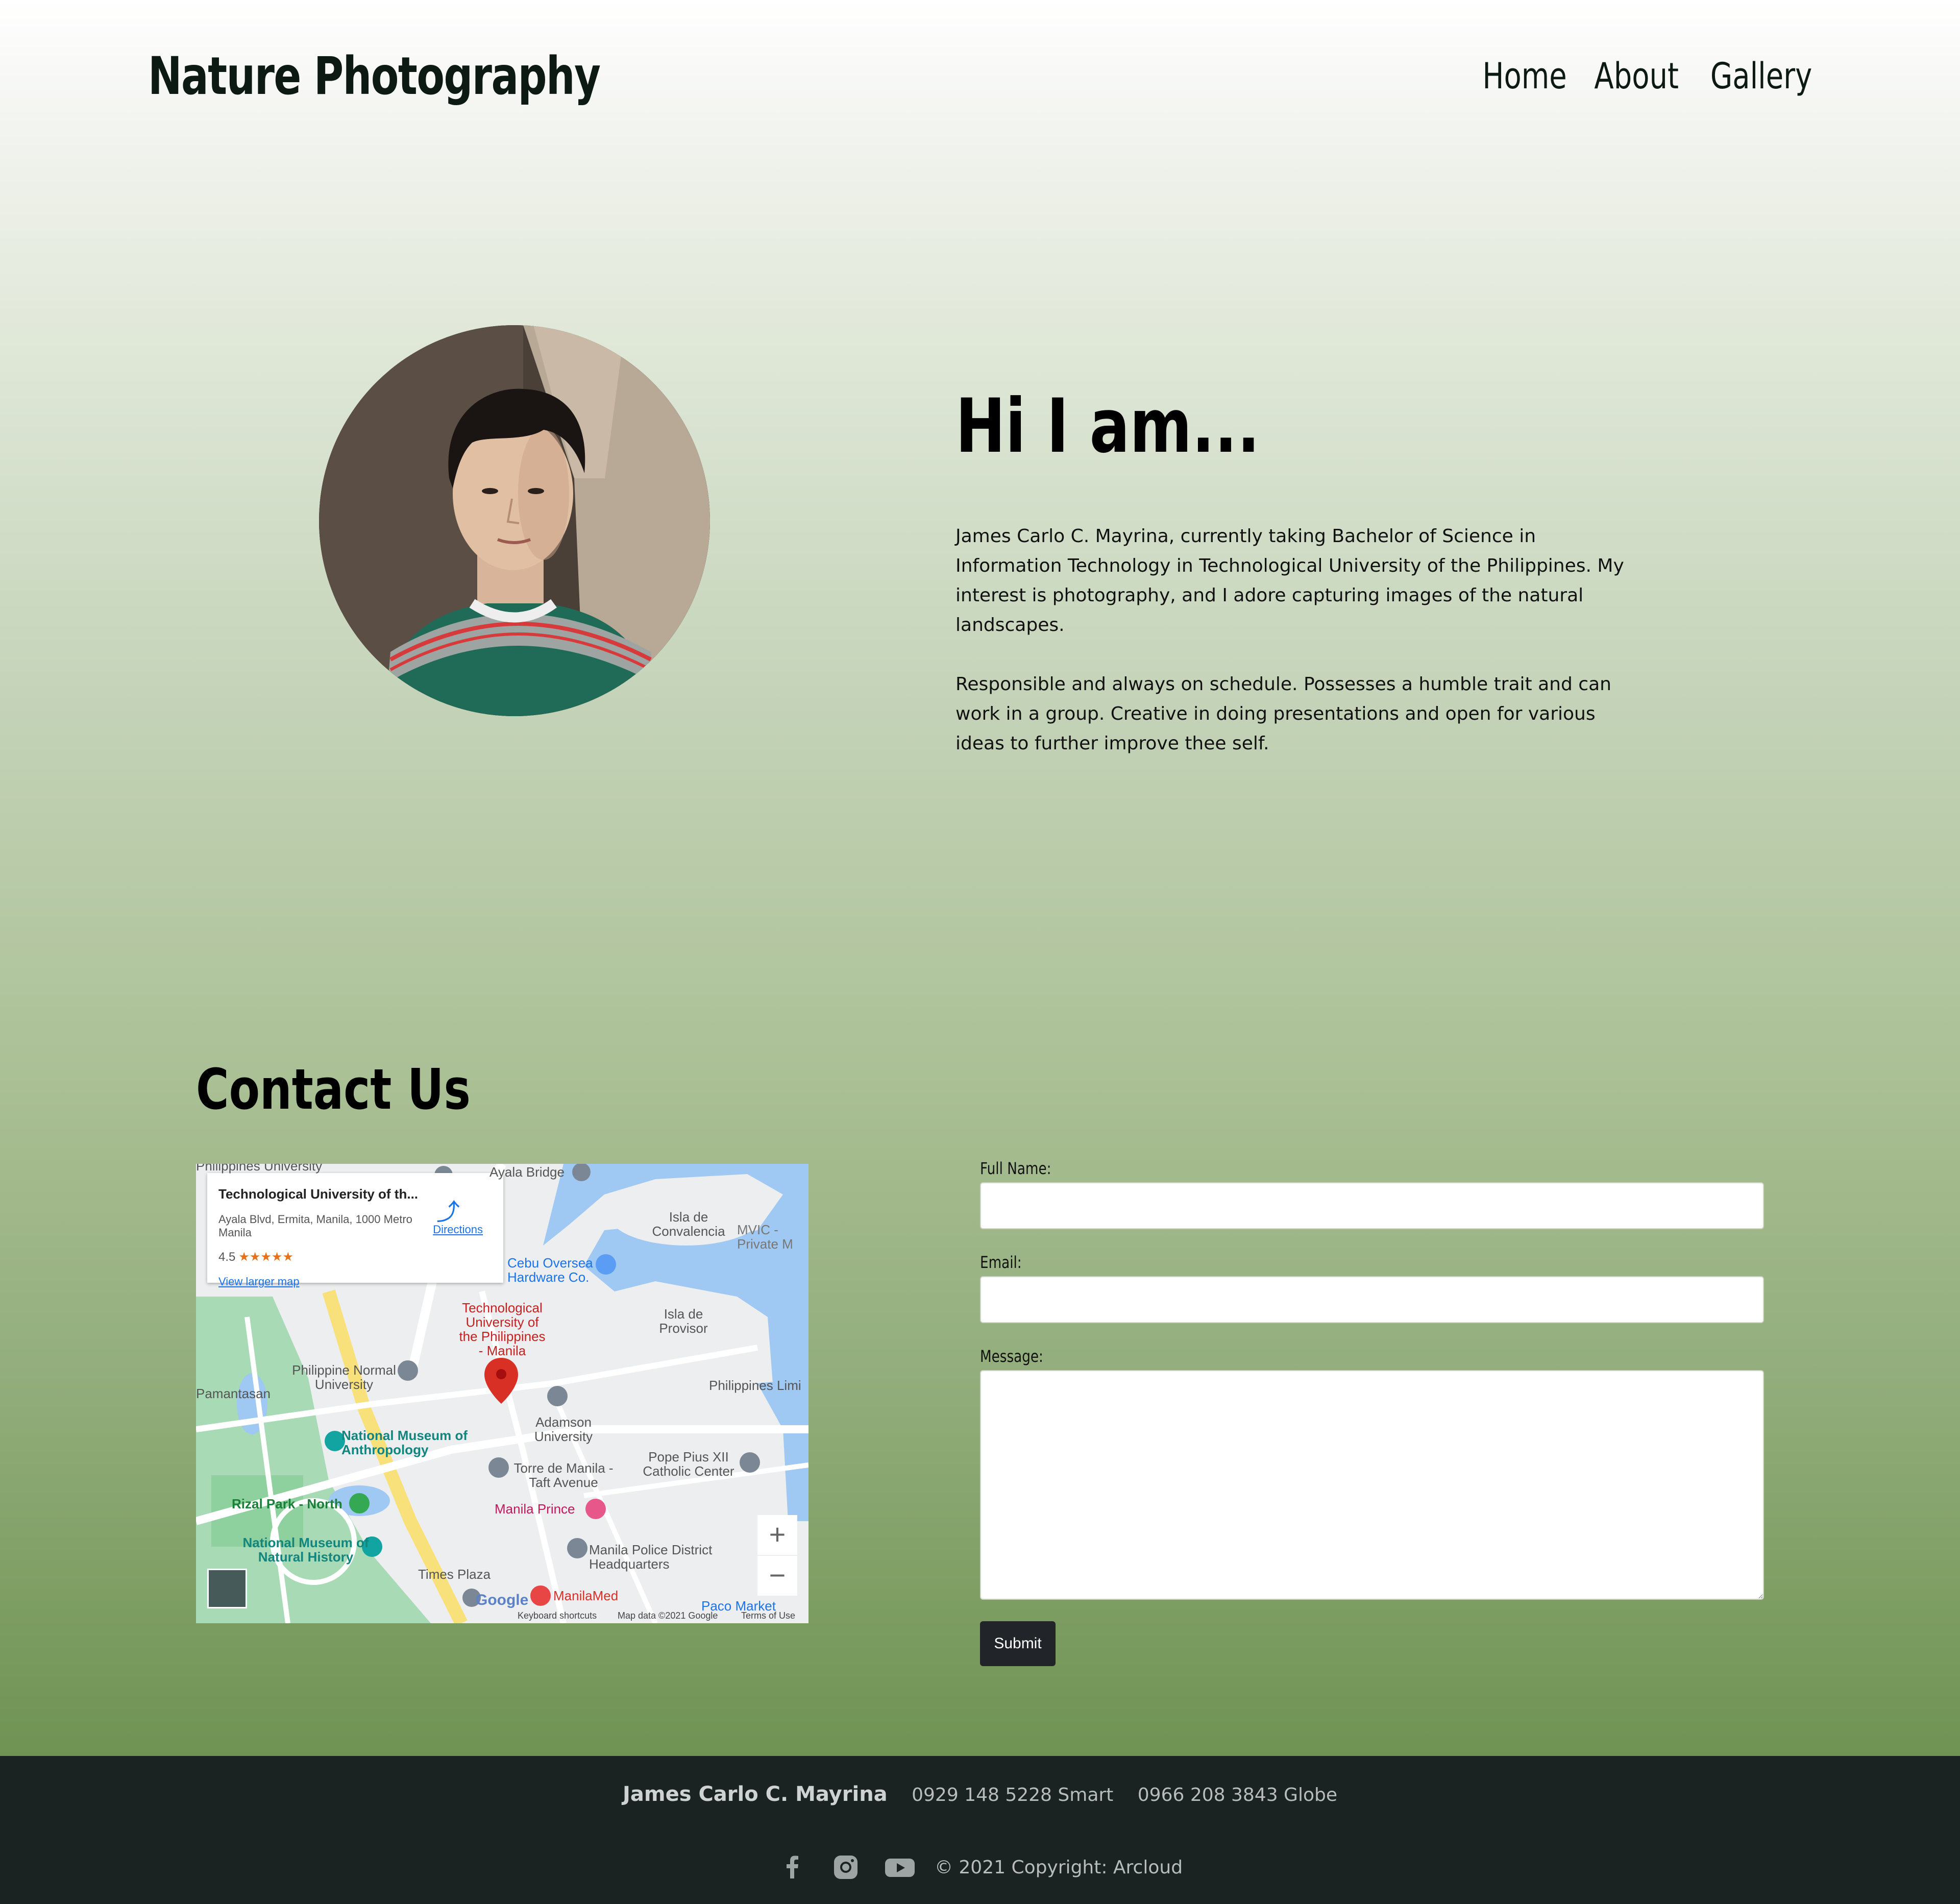 The width and height of the screenshot is (1960, 1904). Describe the element at coordinates (287, 1504) in the screenshot. I see `map-label-rizal: Rizal Park - North` at that location.